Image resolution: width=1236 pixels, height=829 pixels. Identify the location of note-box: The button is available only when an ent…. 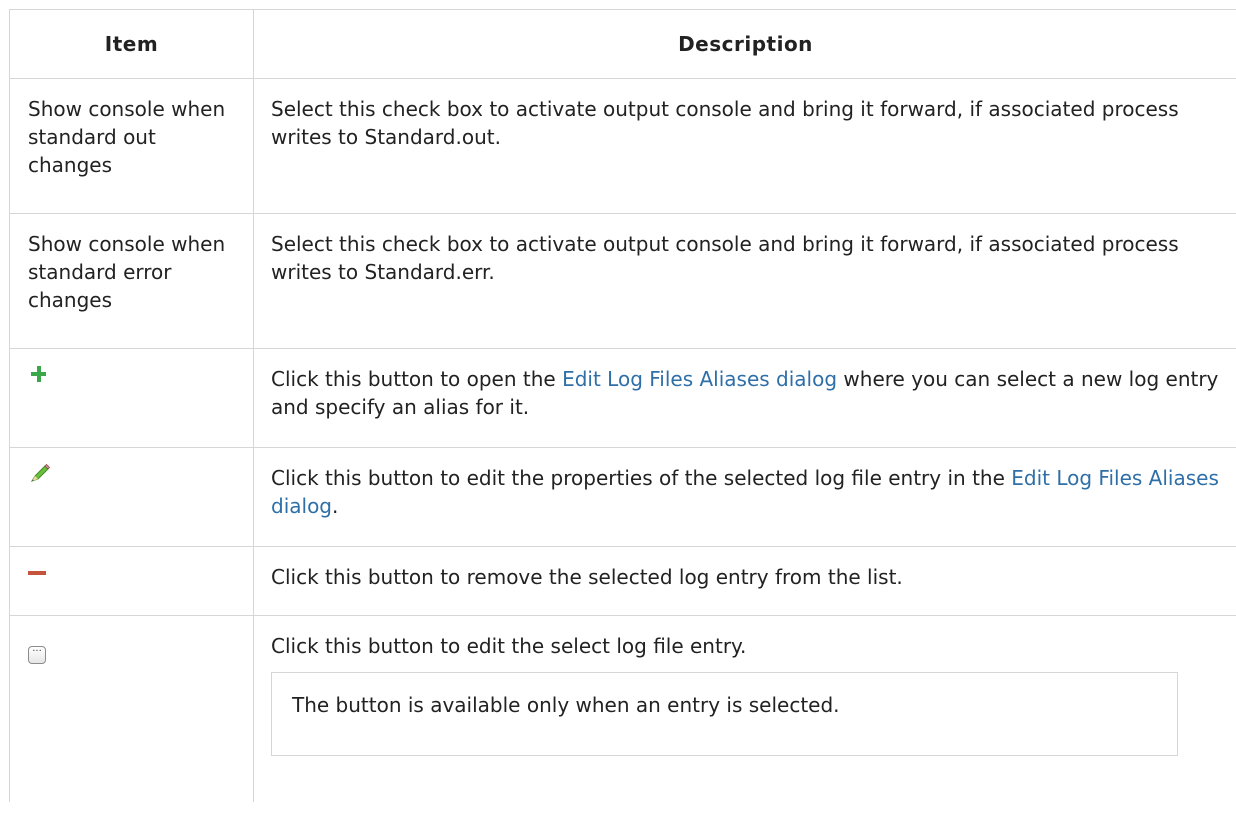
(724, 714).